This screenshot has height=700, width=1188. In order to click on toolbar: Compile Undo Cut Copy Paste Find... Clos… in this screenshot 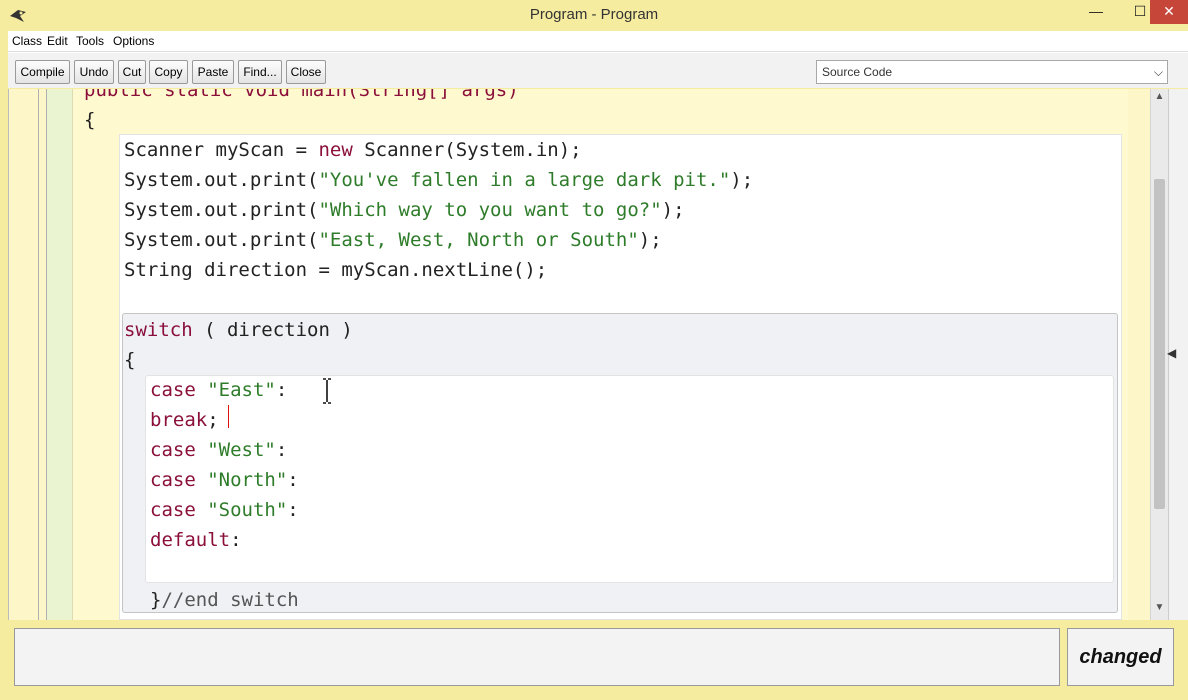, I will do `click(598, 70)`.